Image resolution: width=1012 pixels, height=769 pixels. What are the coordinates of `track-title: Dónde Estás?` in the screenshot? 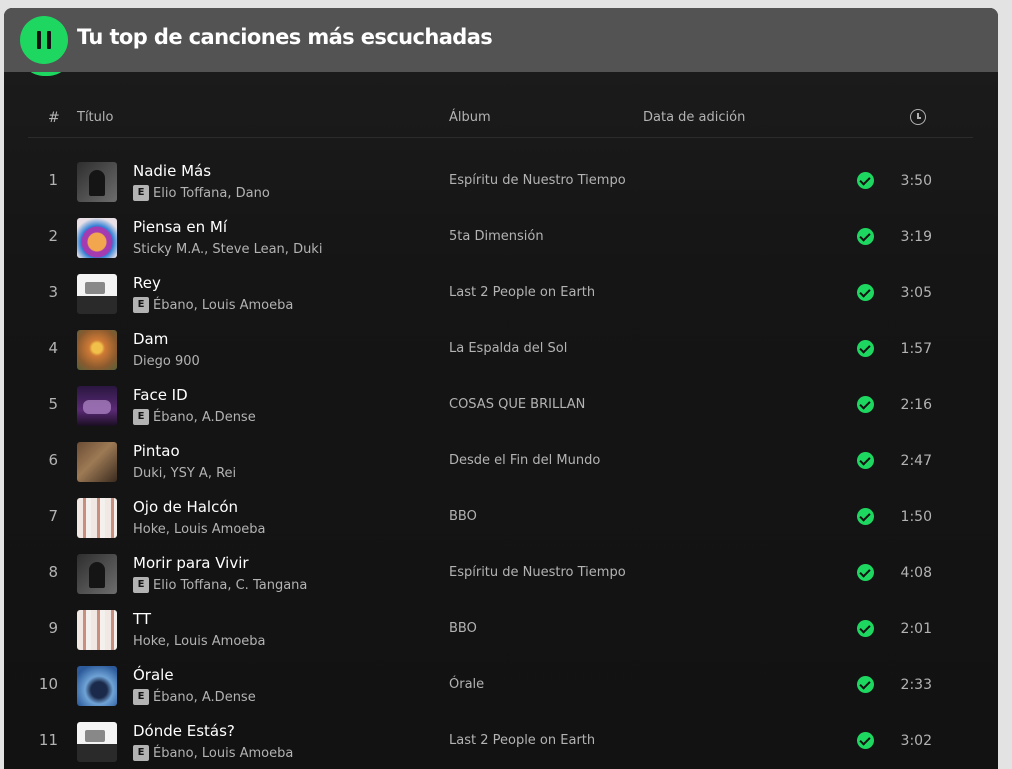 It's located at (184, 731).